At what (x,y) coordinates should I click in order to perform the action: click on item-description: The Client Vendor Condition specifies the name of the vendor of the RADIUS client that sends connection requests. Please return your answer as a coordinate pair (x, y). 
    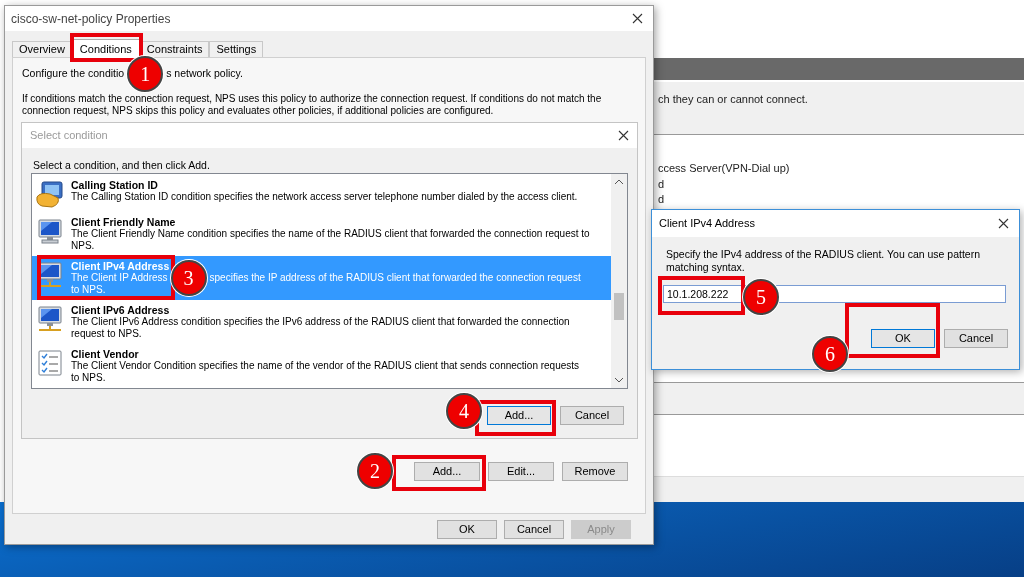
    Looking at the image, I should click on (325, 366).